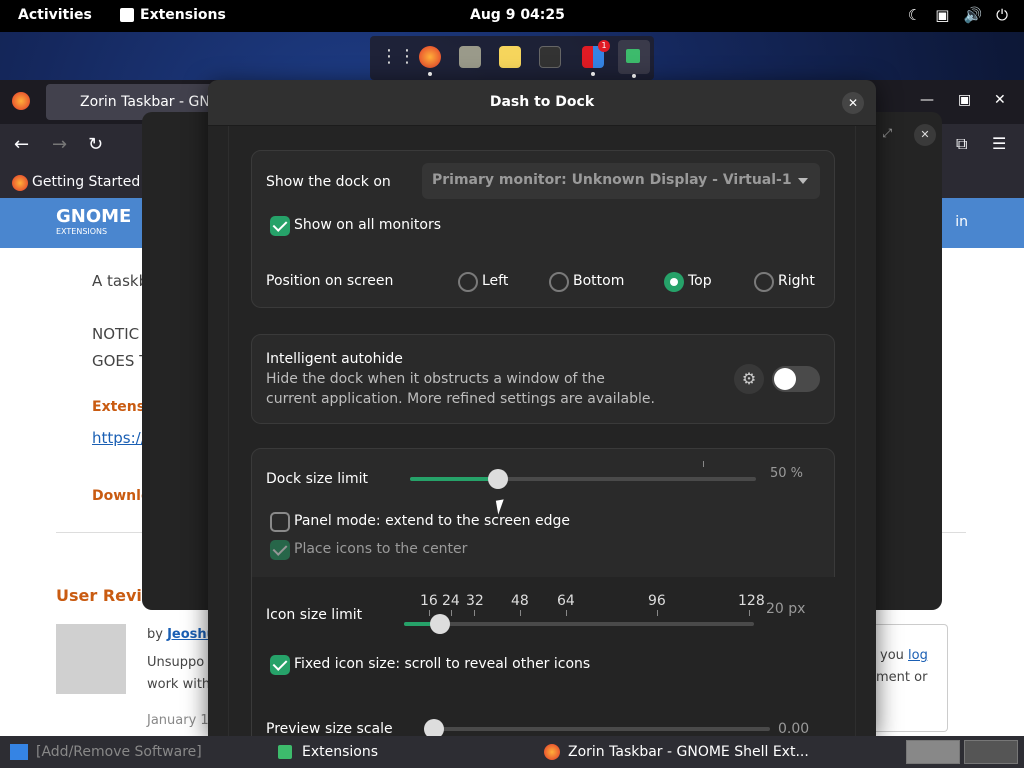  I want to click on position-left-label: Left, so click(495, 281).